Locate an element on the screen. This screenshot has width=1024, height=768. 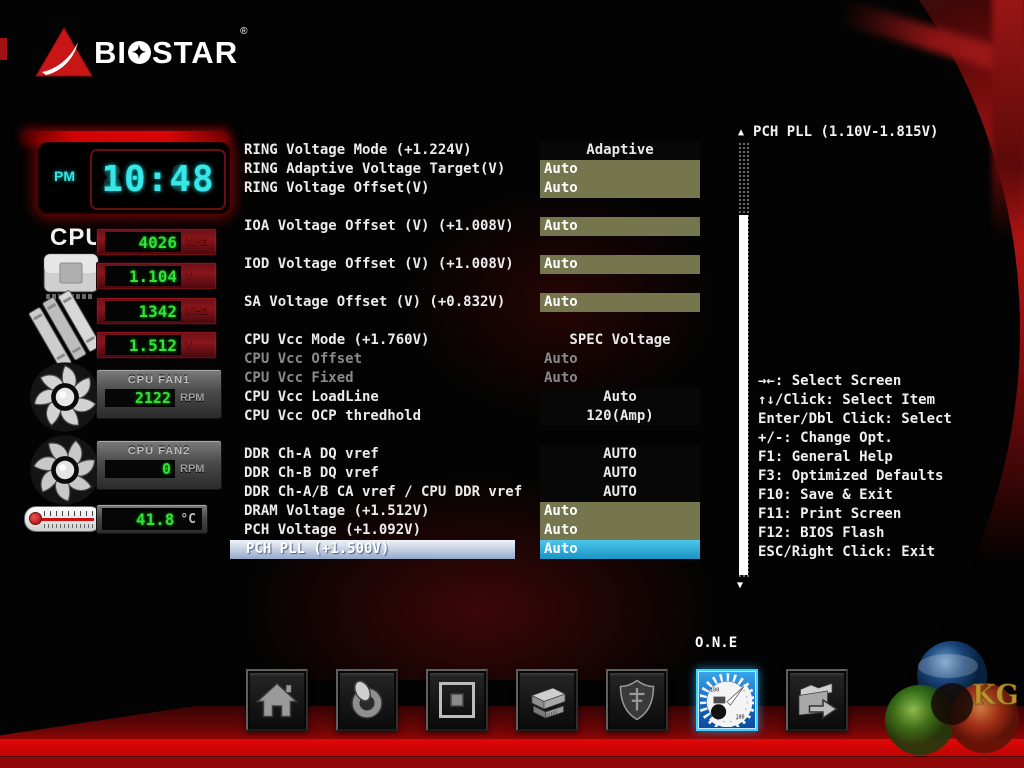
clock-display: 88:88 10:48 is located at coordinates (158, 179).